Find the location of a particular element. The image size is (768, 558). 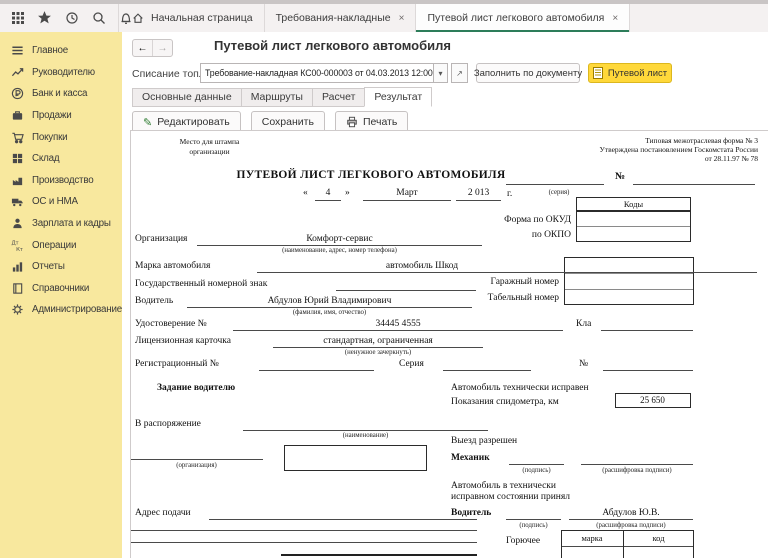

fill-by-document-button: Заполнить по документу is located at coordinates (528, 73).